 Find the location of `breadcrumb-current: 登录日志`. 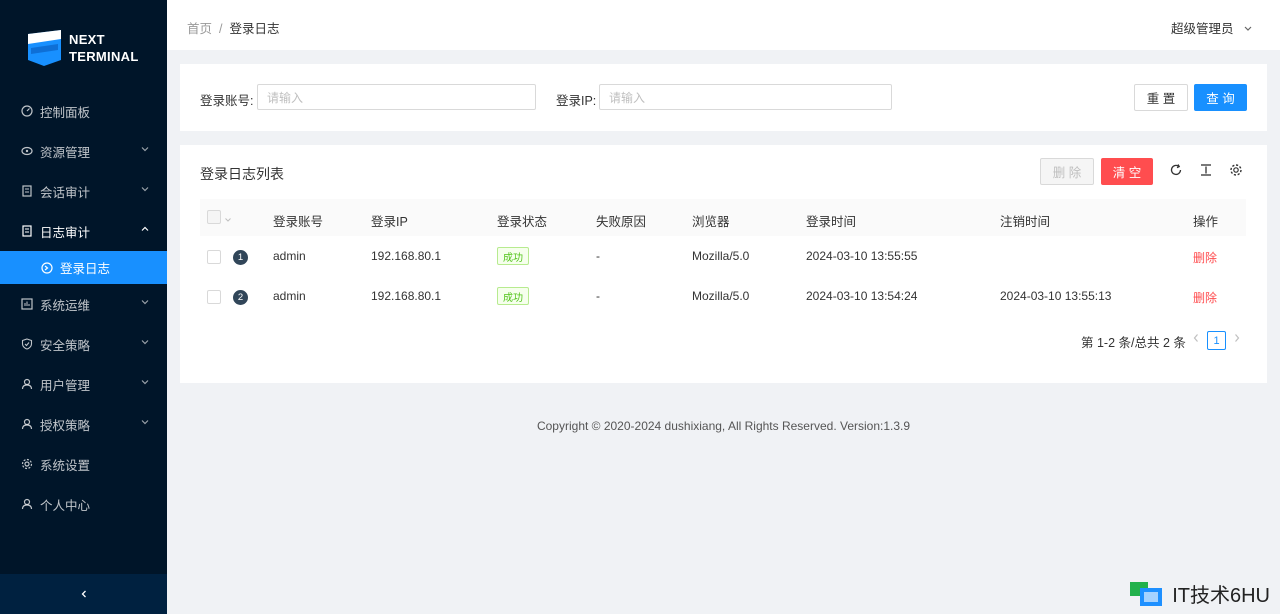

breadcrumb-current: 登录日志 is located at coordinates (254, 29).